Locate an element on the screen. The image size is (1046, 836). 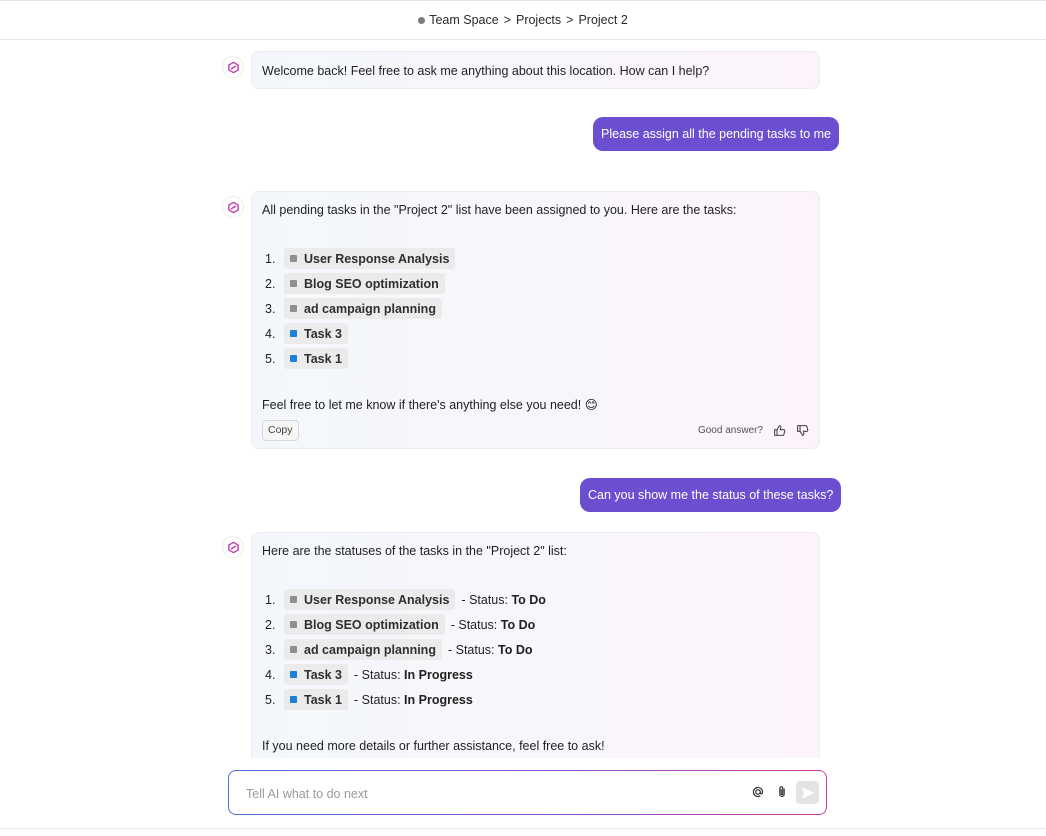
task-list-item: 2. Blog SEO optimization - Status: To Do is located at coordinates (535, 624).